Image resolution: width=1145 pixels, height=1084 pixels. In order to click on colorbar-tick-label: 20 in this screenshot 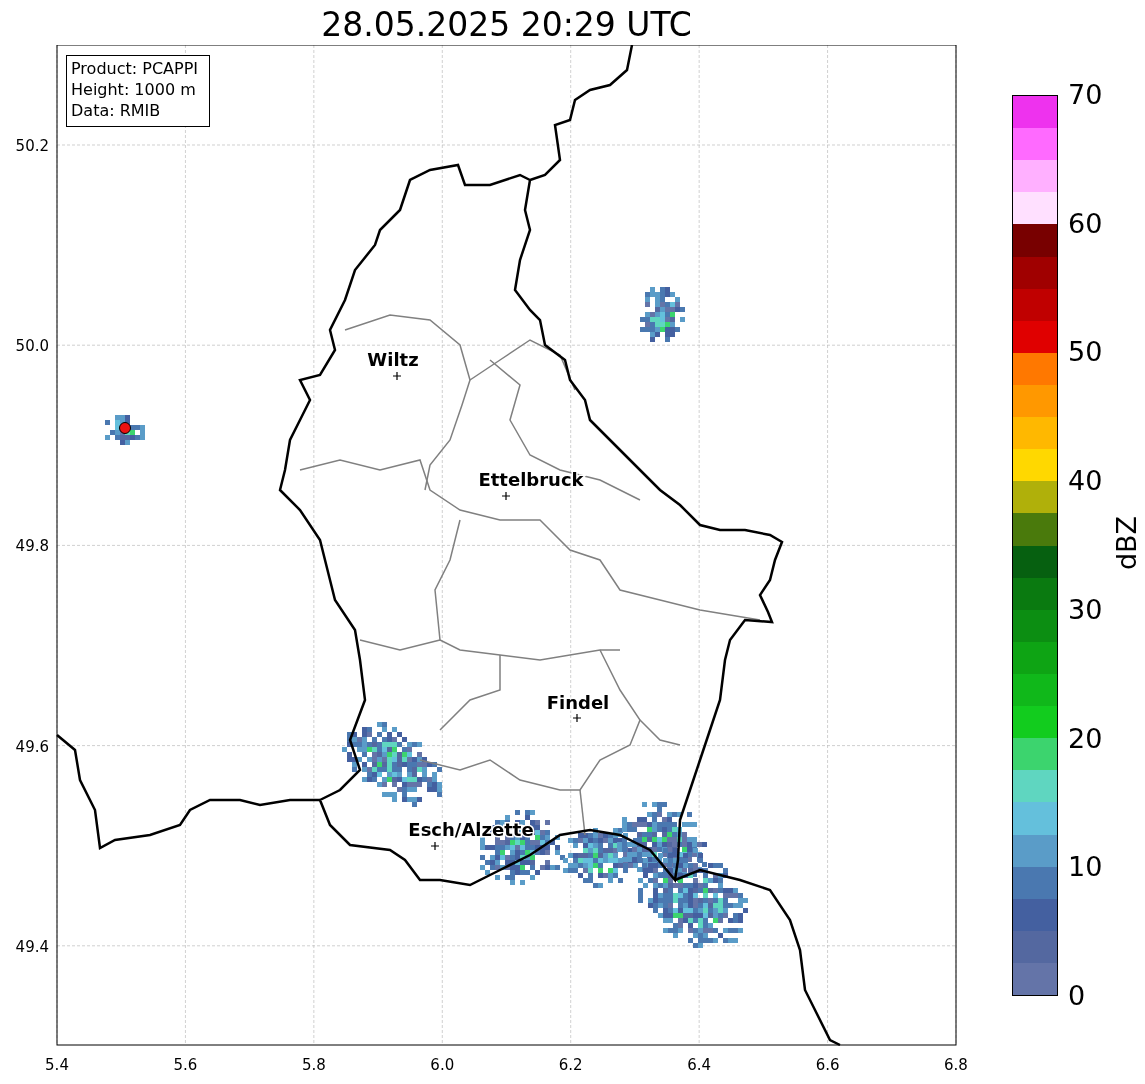, I will do `click(1085, 738)`.